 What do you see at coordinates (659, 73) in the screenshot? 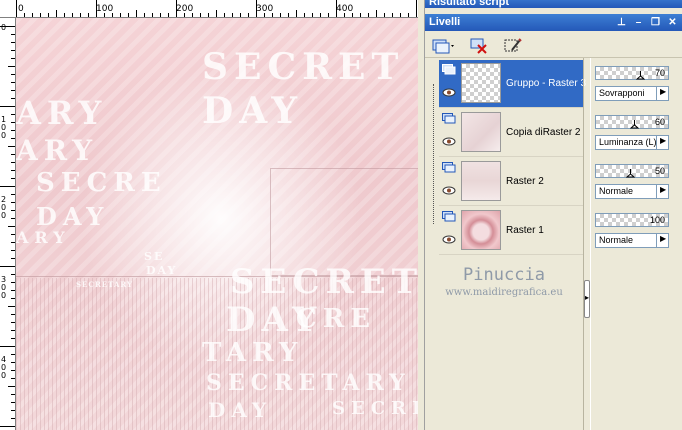
I see `opacity-value: 70` at bounding box center [659, 73].